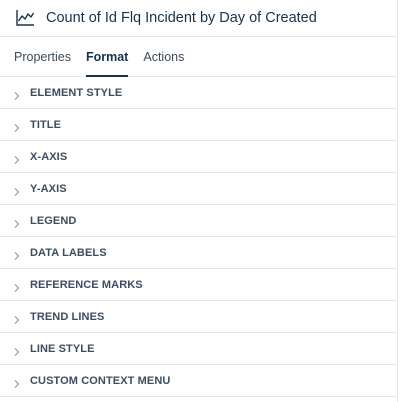  Describe the element at coordinates (46, 124) in the screenshot. I see `section-label: TITLE` at that location.